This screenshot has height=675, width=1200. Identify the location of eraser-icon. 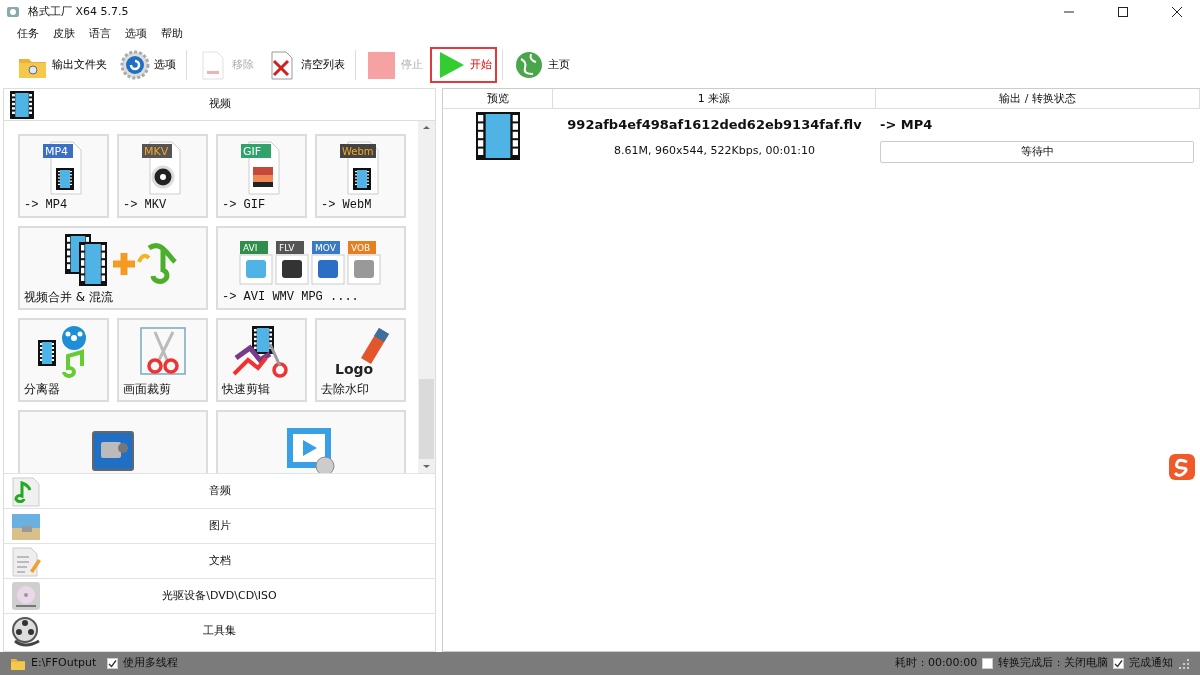
(374, 346).